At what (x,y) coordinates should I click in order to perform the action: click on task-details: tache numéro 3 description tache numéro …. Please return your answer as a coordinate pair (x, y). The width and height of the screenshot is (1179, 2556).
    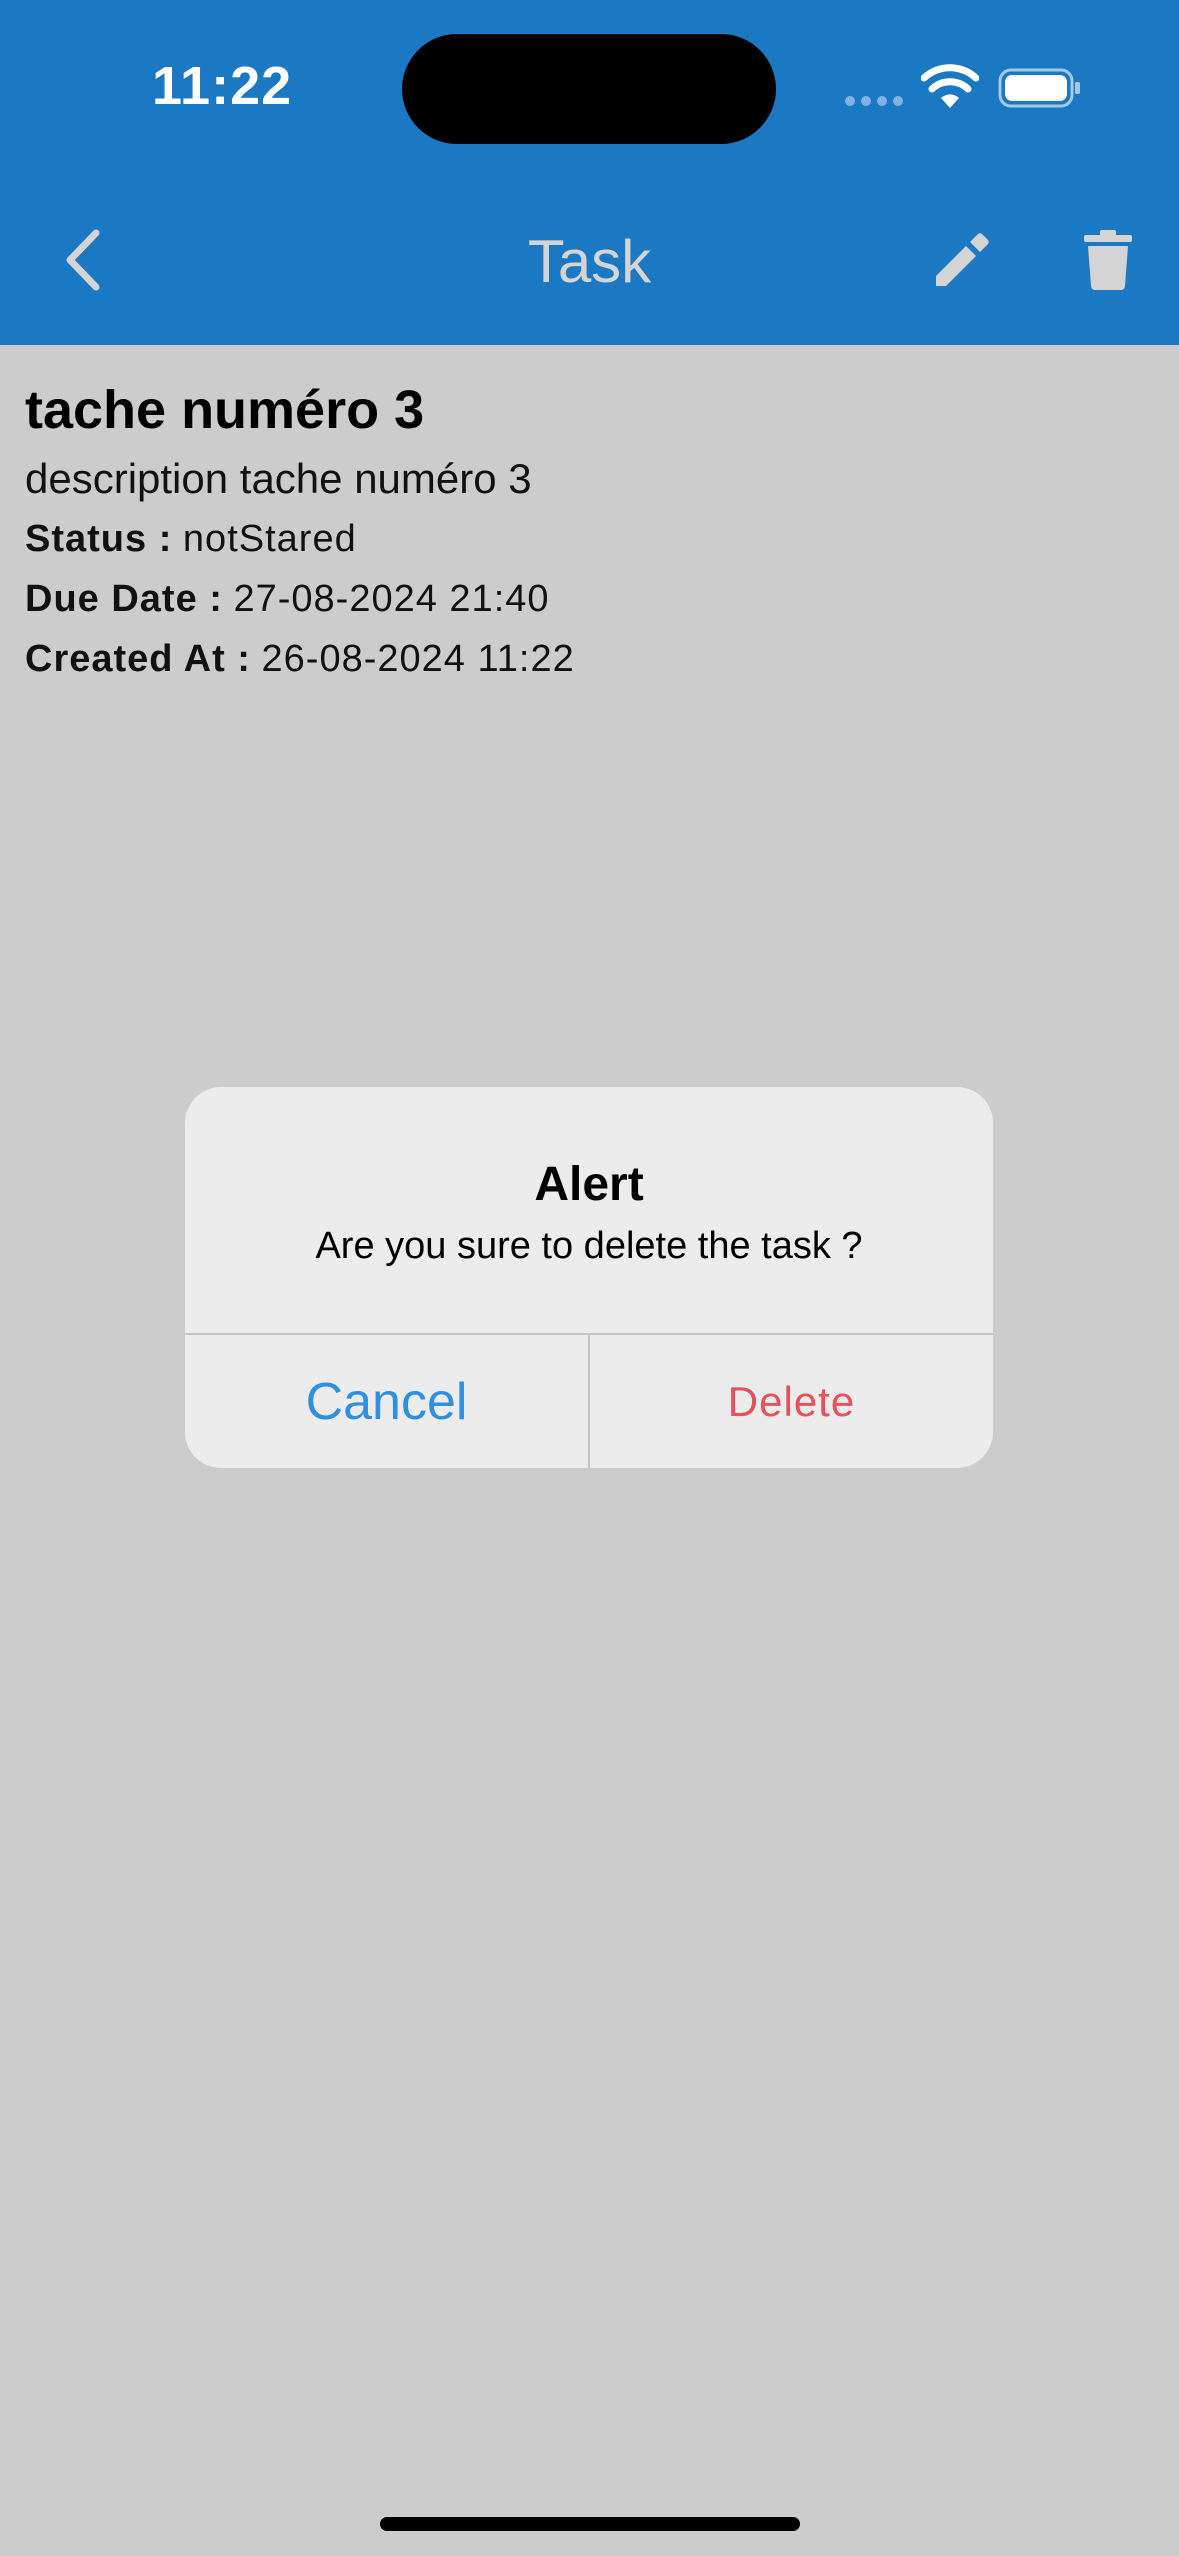
    Looking at the image, I should click on (300, 531).